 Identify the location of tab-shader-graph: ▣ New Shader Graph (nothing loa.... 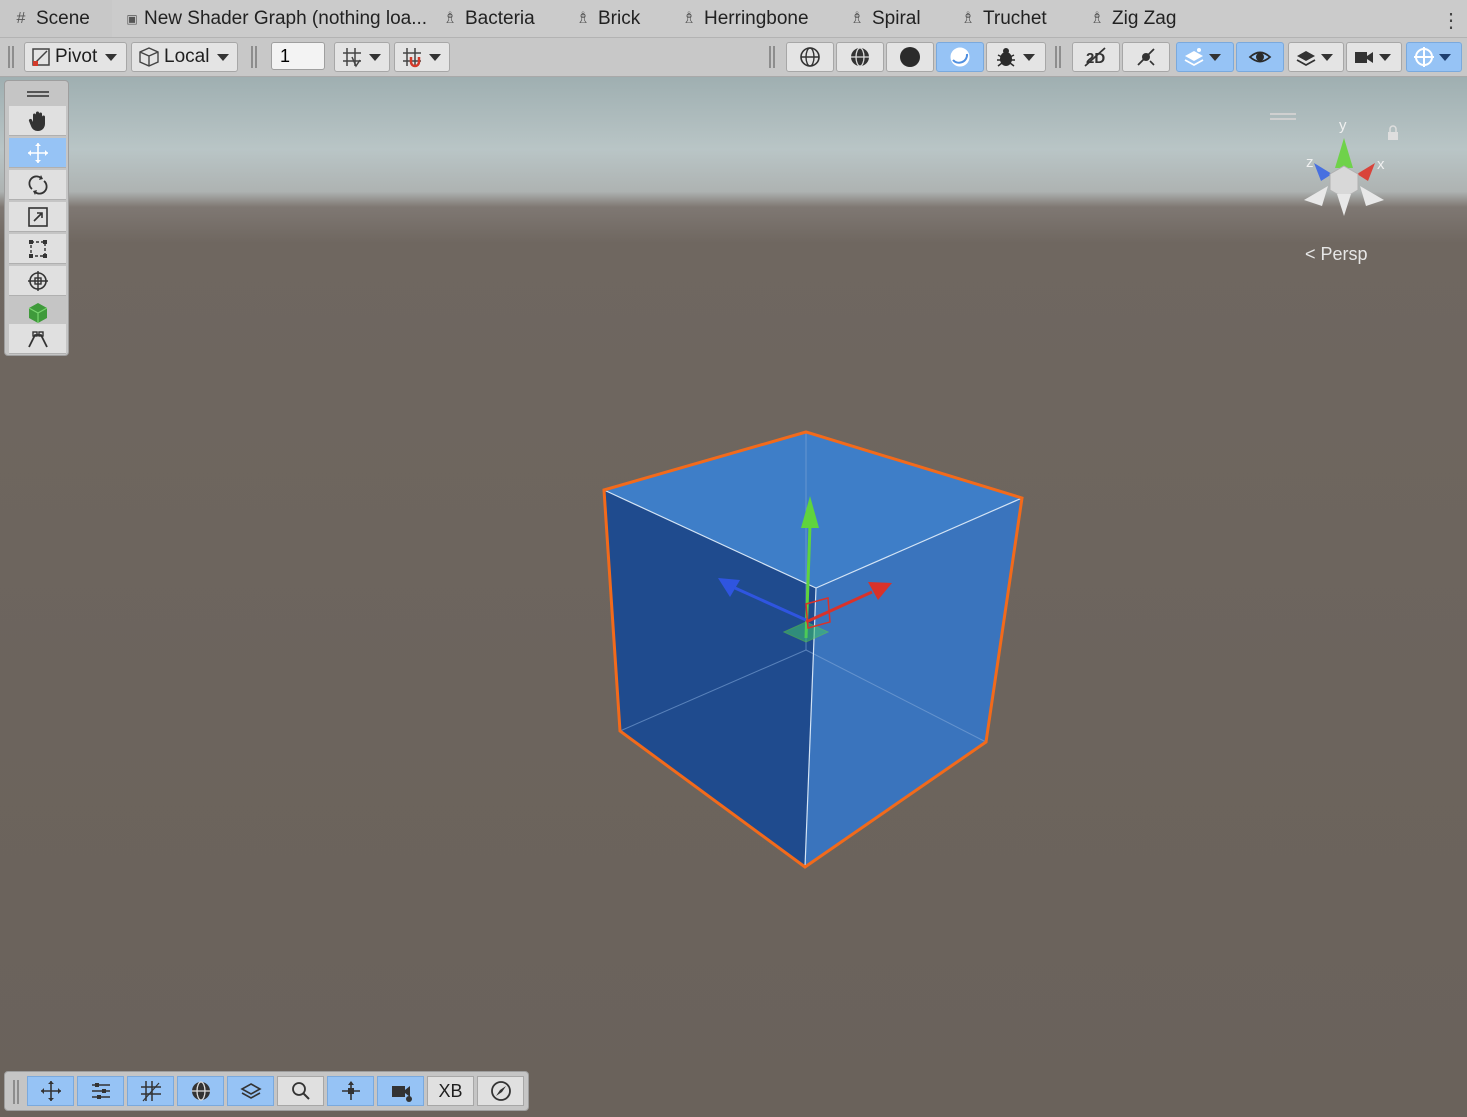
(276, 18).